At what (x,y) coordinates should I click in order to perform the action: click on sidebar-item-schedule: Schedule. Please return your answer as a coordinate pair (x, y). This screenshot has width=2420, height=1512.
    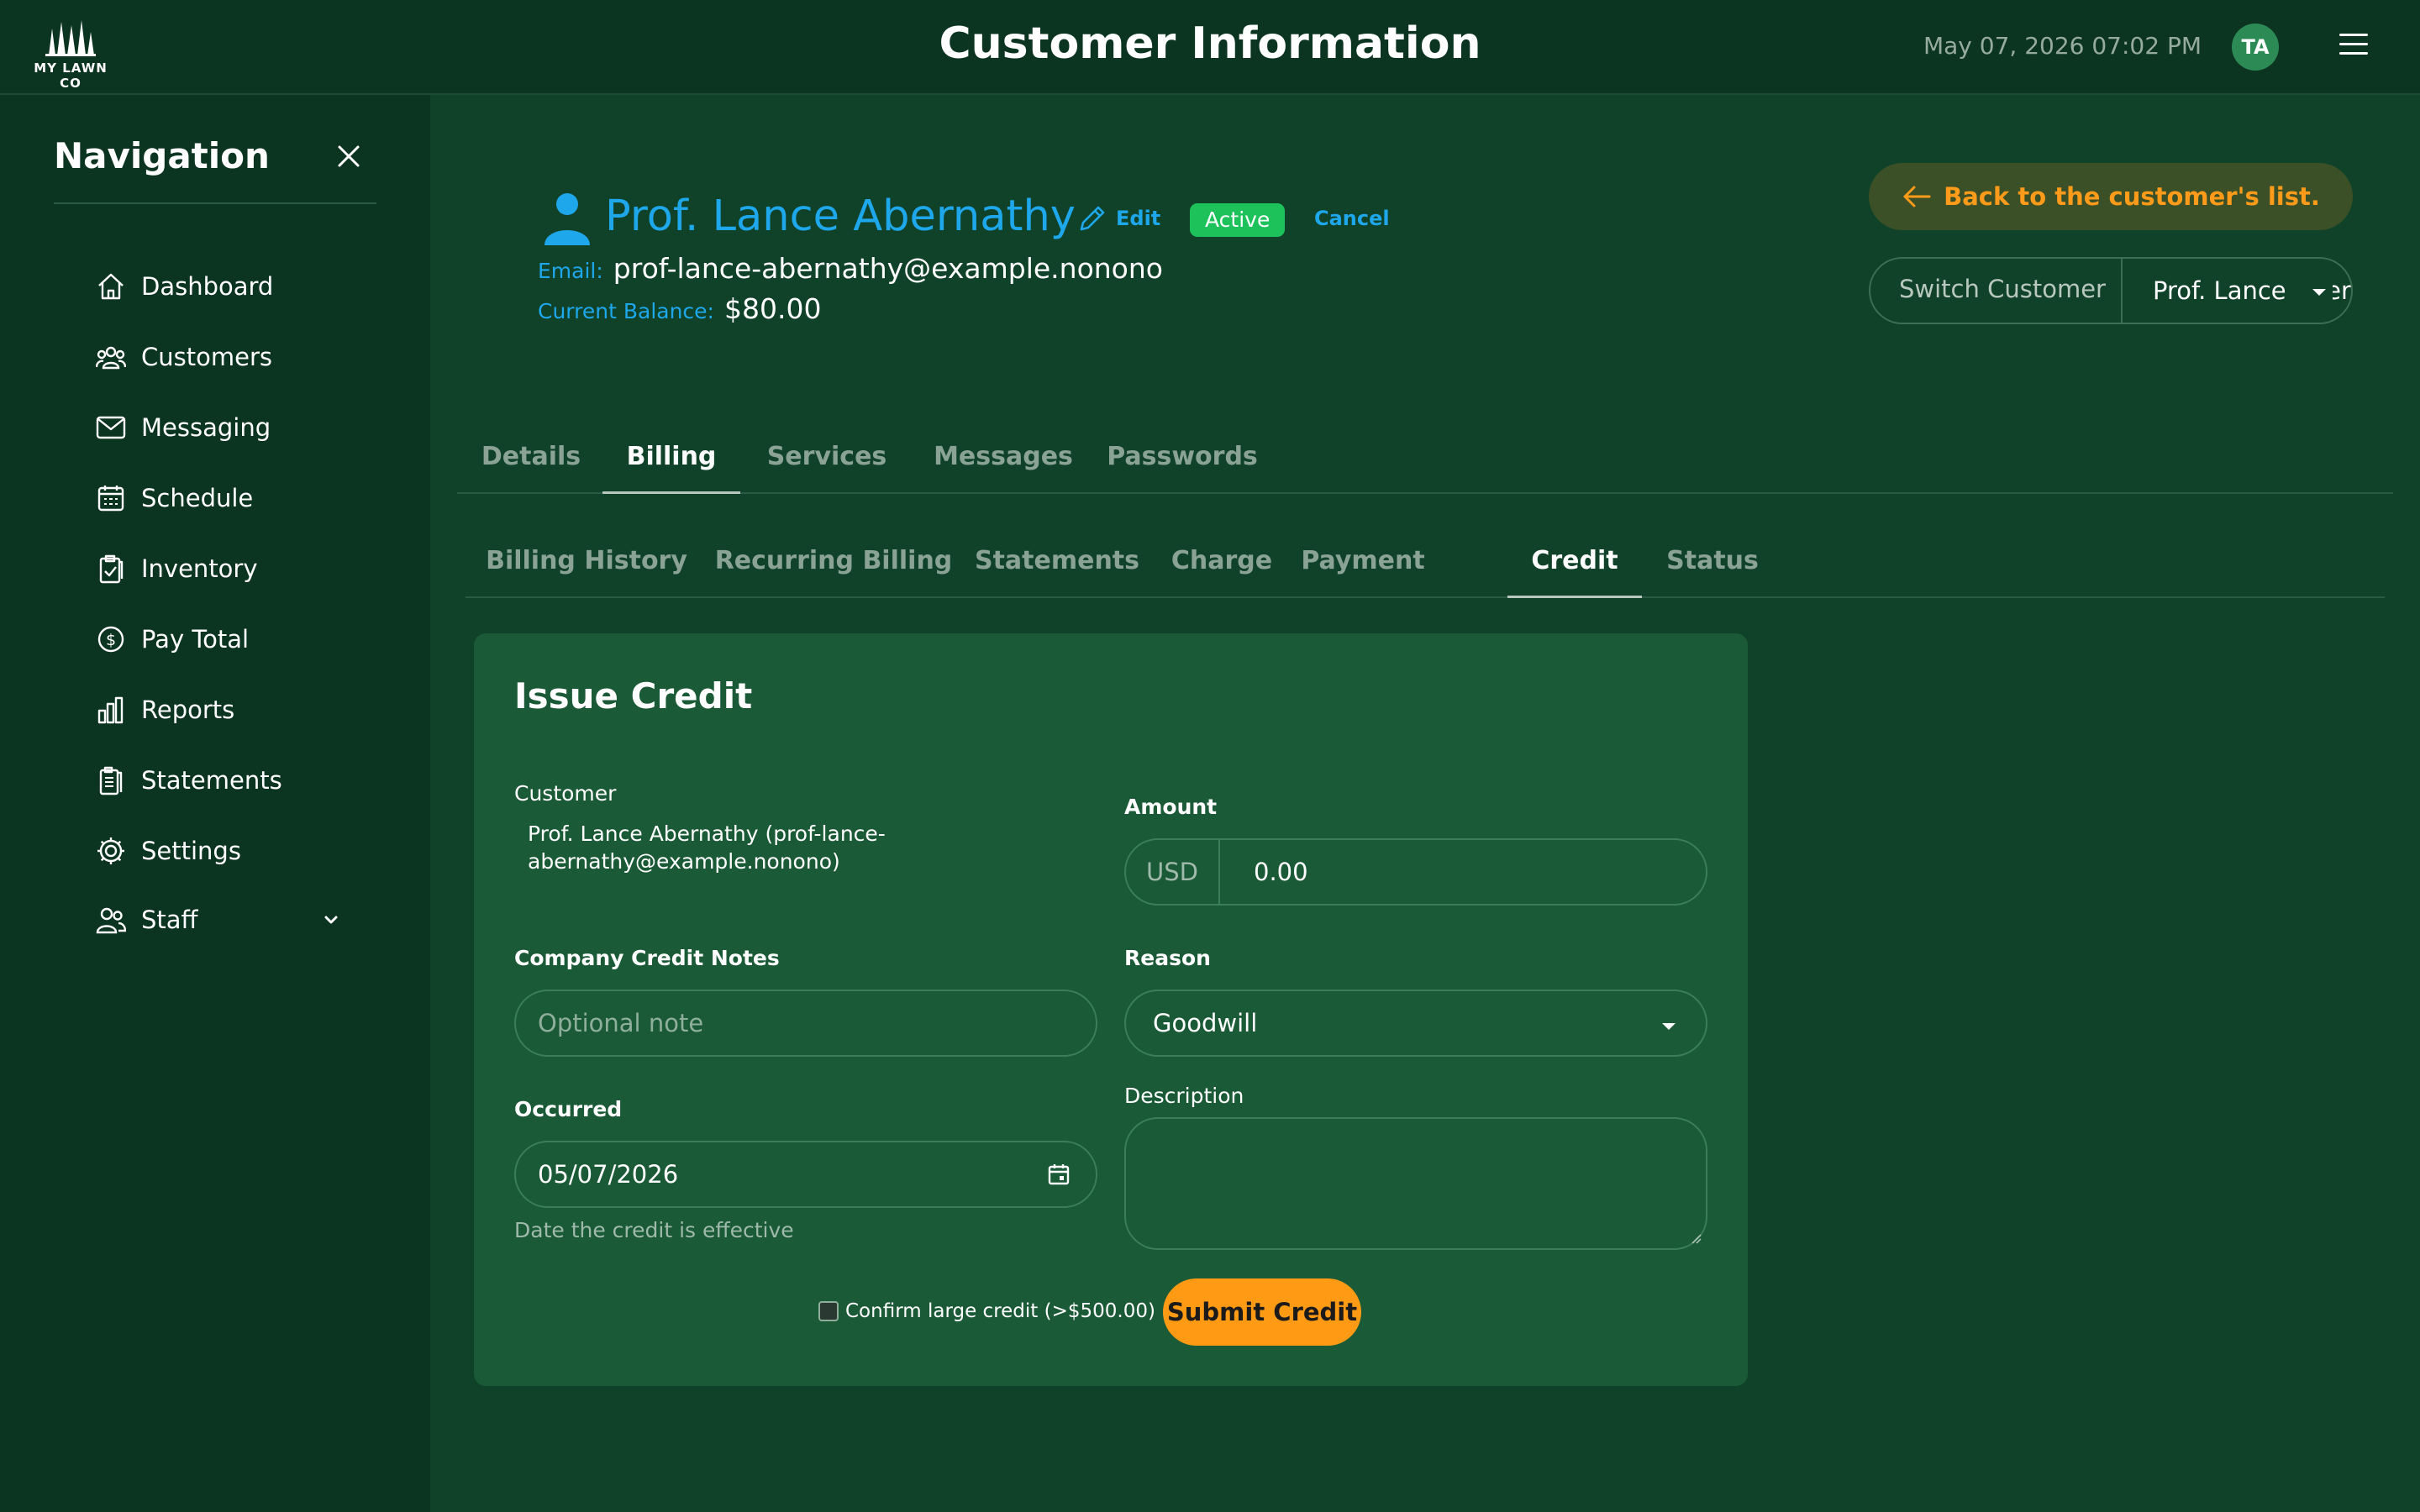
    Looking at the image, I should click on (228, 498).